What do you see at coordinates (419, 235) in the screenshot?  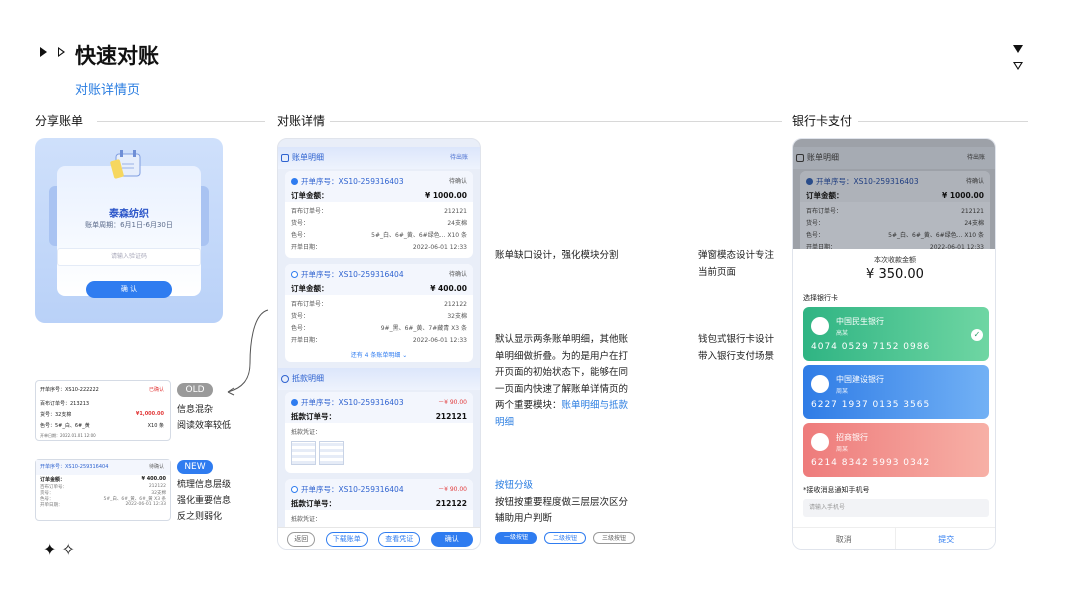 I see `row-value: 5#_白、6#_黄、6#绿色... X10 条` at bounding box center [419, 235].